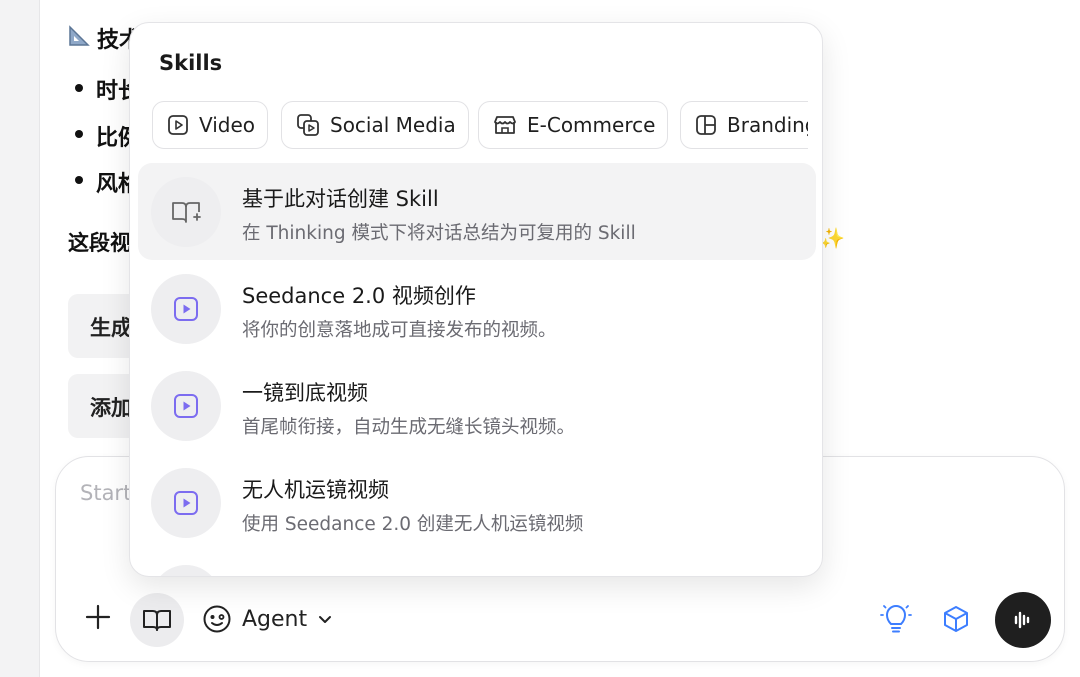 This screenshot has height=677, width=1080. I want to click on popover-title: Skills, so click(191, 63).